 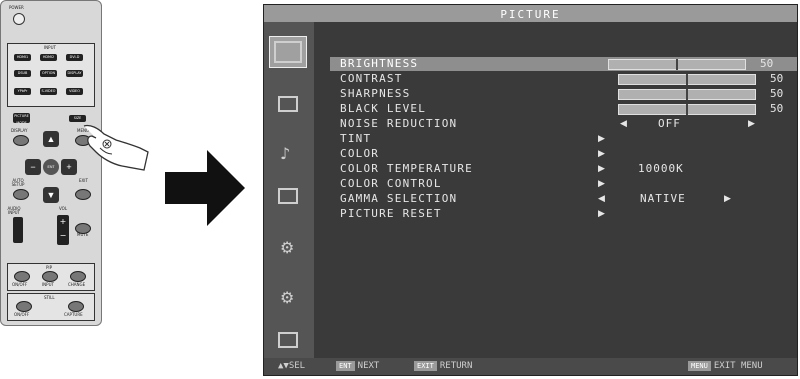 I want to click on still-label: STILL, so click(x=49, y=297).